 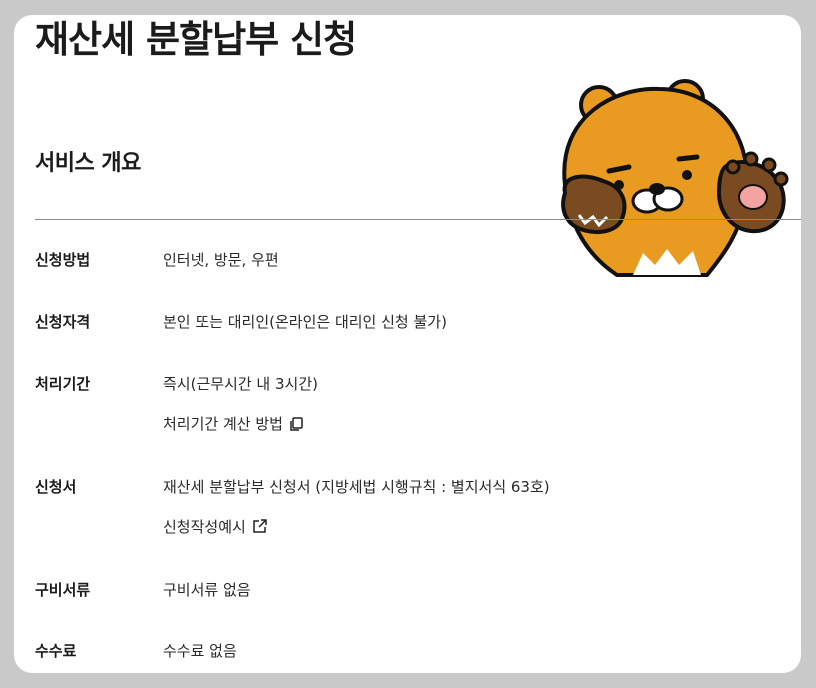 I want to click on processing-period-calc-link: 처리기간 계산 방법, so click(x=233, y=423).